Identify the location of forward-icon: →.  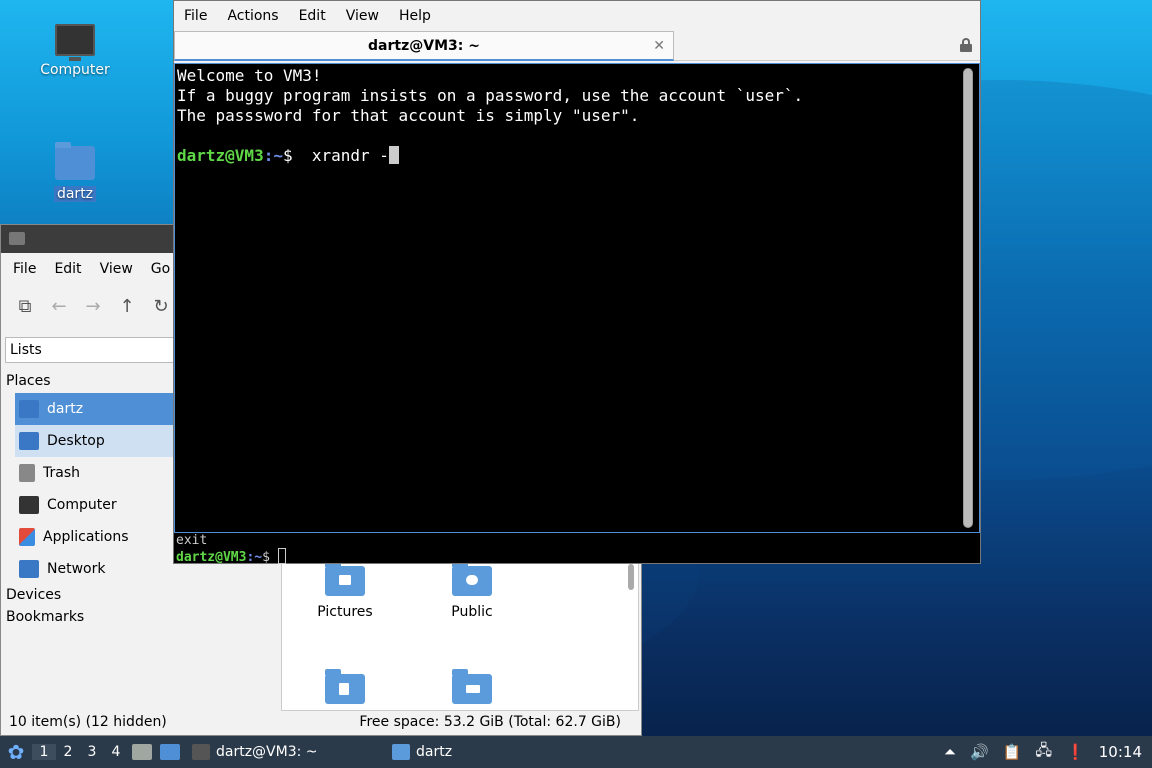
(93, 306).